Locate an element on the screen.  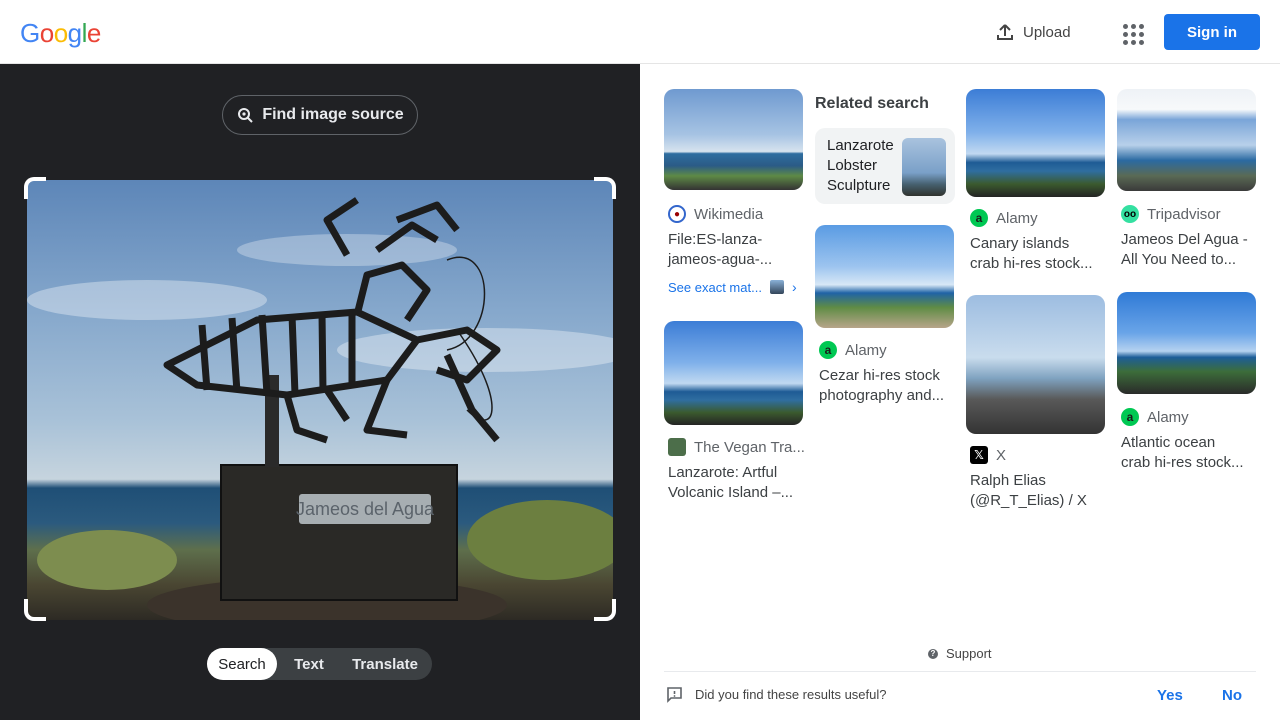
title-line: Canary islands is located at coordinates (1020, 243).